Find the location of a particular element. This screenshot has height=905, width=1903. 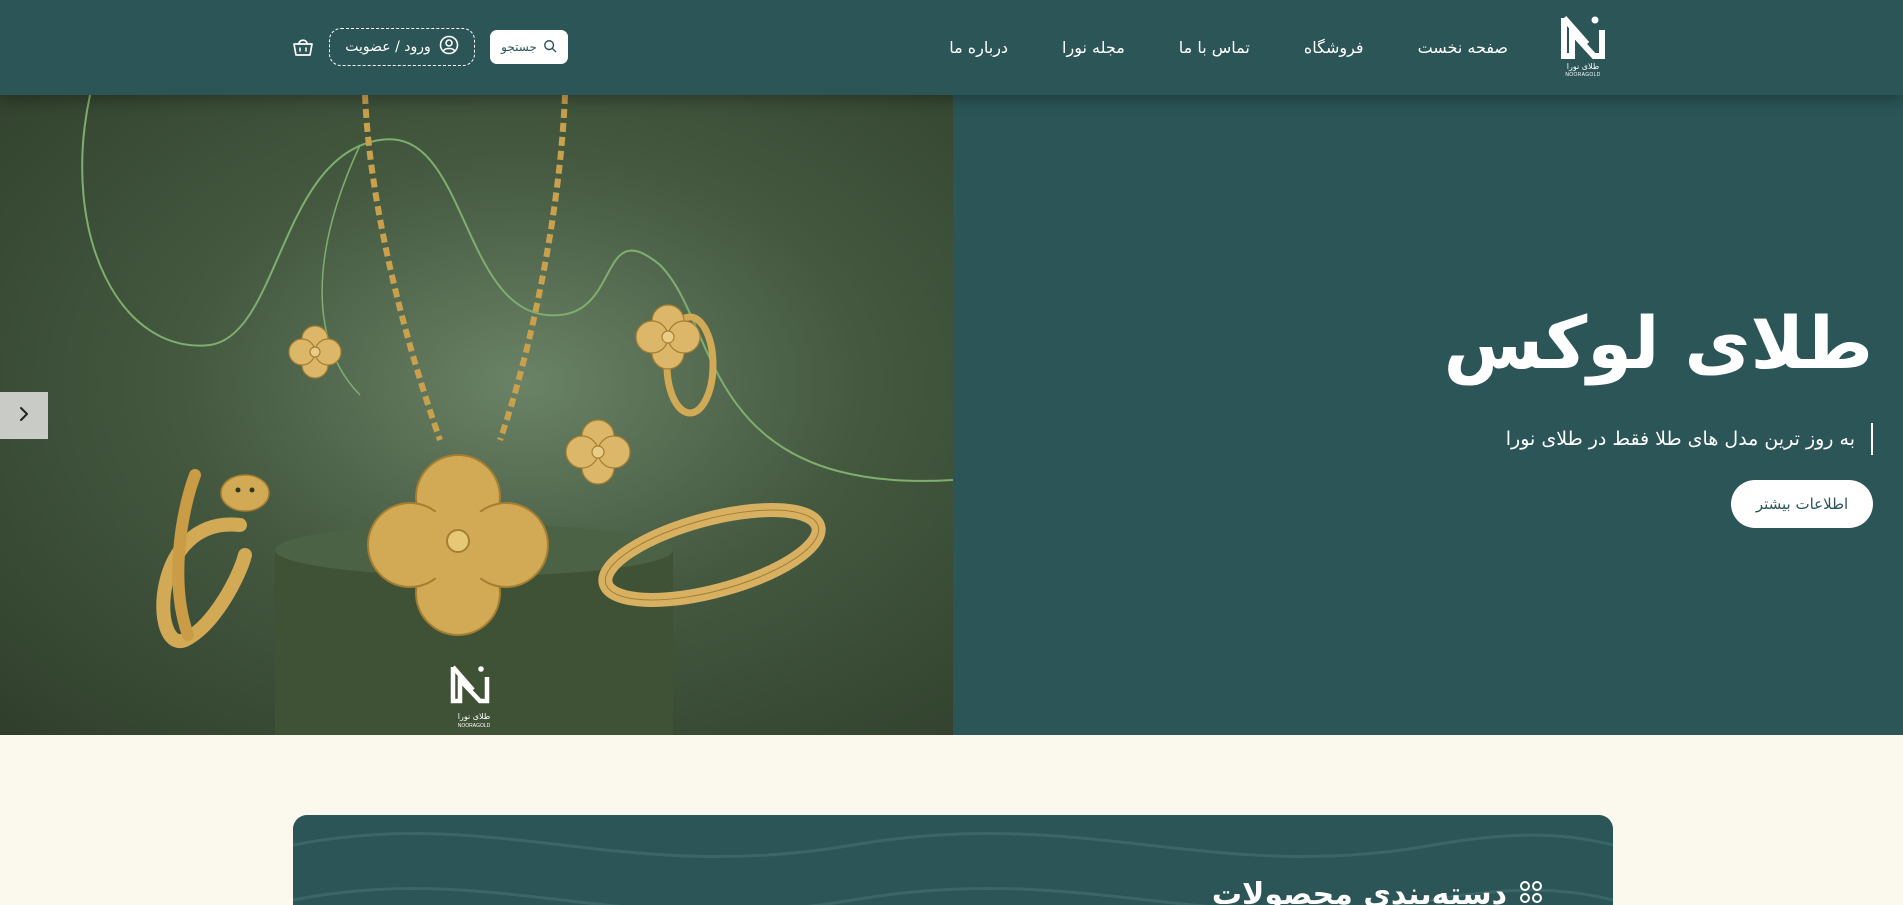

login-register-button: ورود / عضویت is located at coordinates (402, 47).